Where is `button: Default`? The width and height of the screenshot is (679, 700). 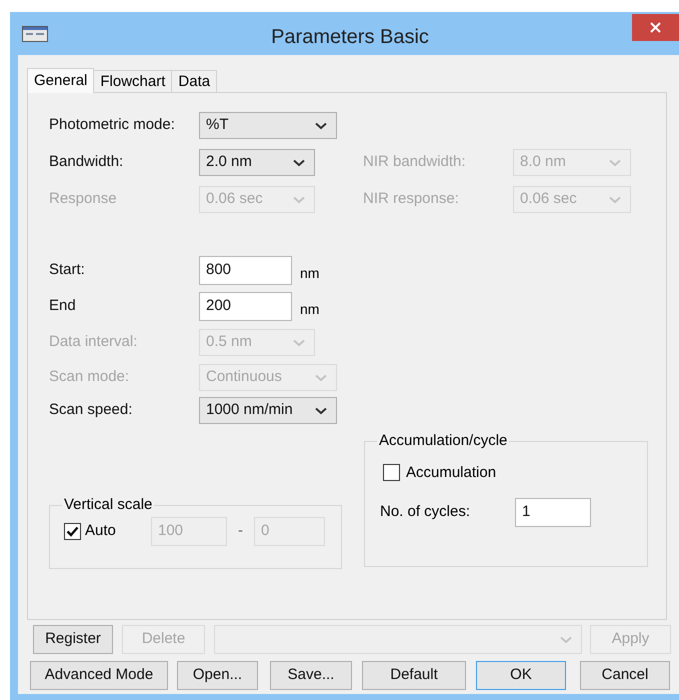
button: Default is located at coordinates (414, 675).